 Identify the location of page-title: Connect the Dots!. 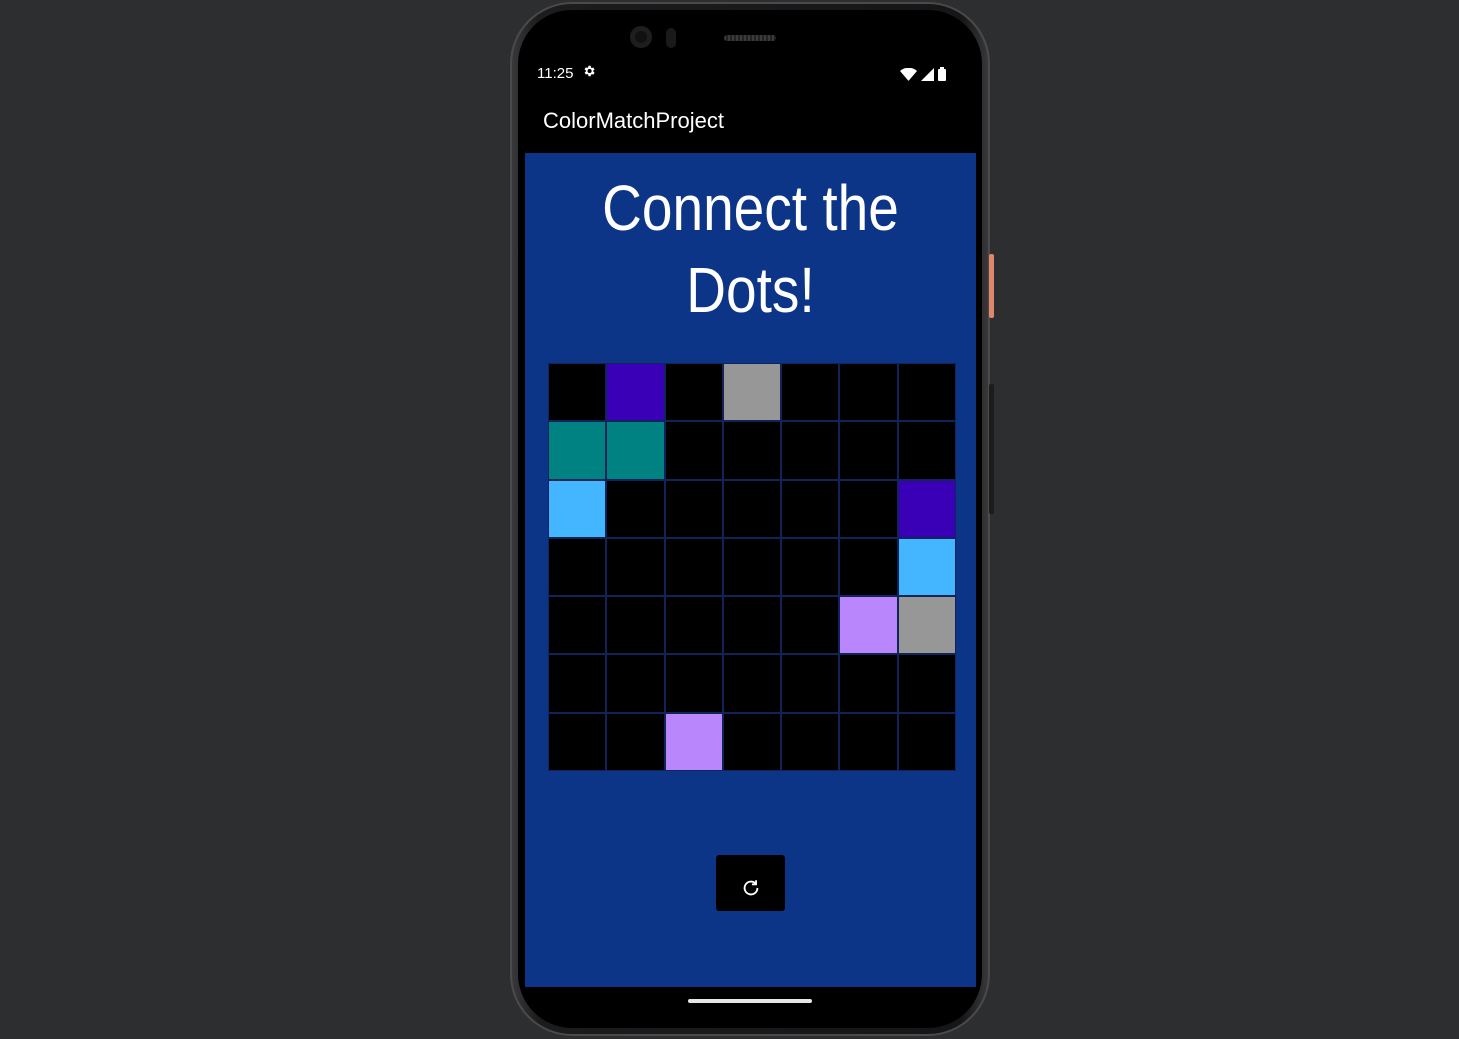
(750, 249).